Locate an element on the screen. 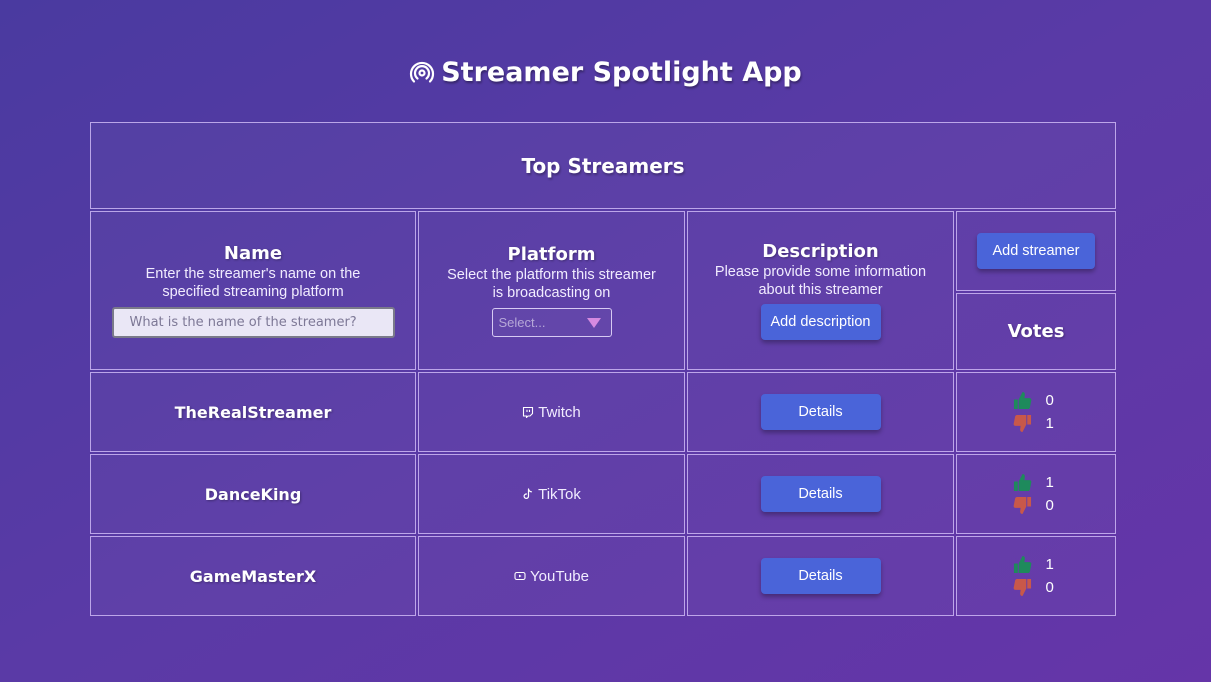  app-title-text: Streamer Spotlight App is located at coordinates (621, 72).